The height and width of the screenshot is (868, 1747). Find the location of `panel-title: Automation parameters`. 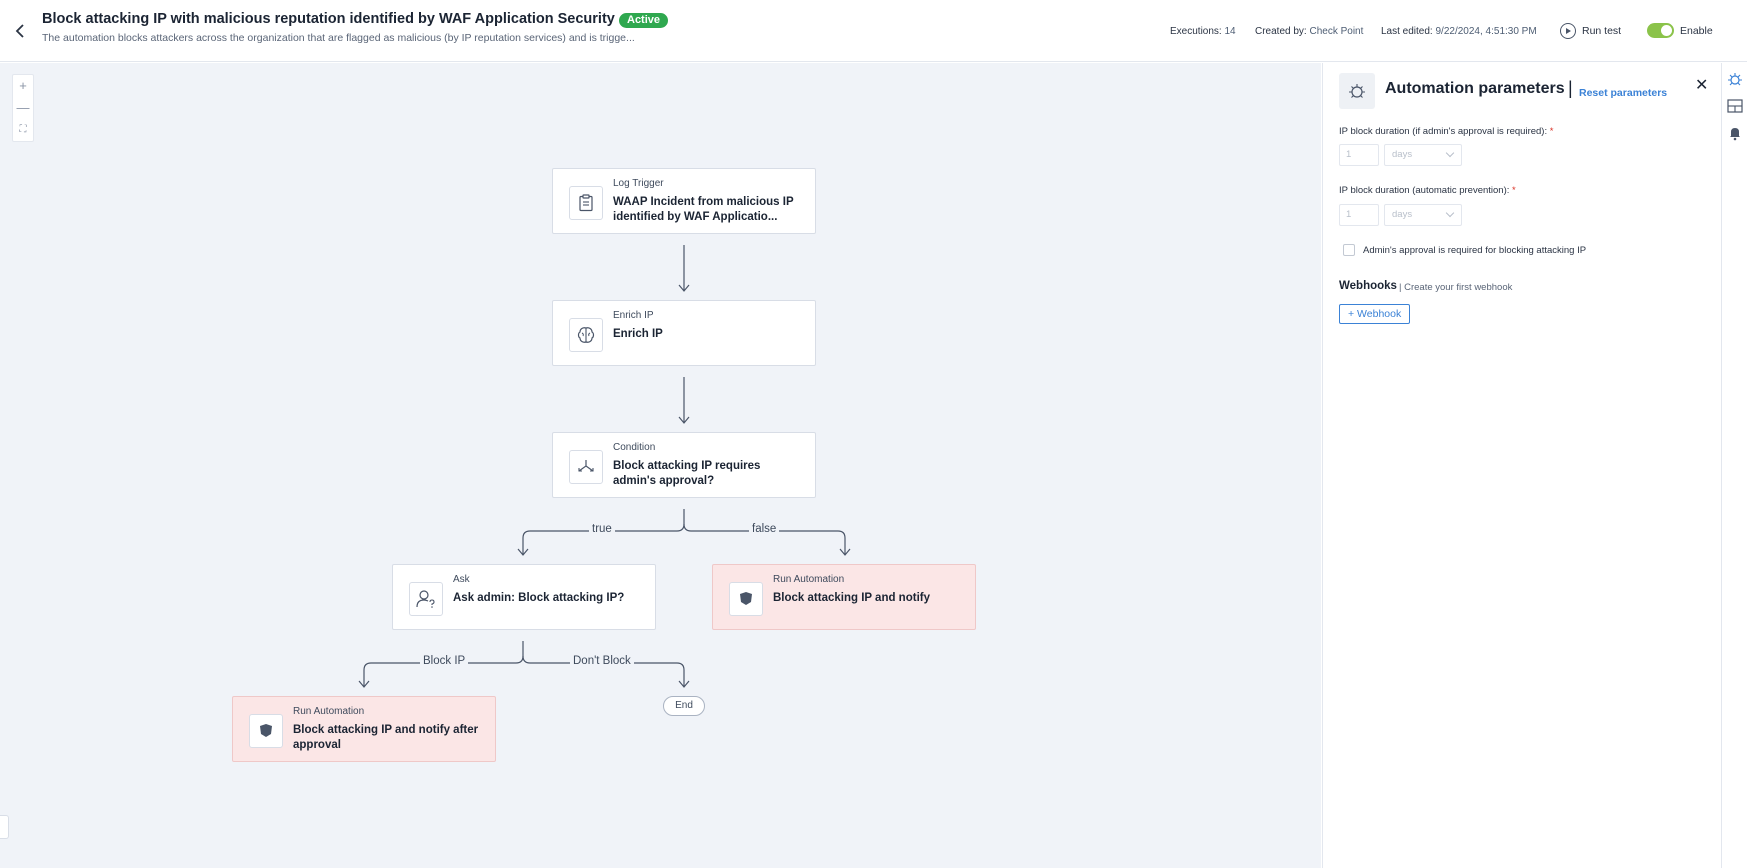

panel-title: Automation parameters is located at coordinates (1475, 88).